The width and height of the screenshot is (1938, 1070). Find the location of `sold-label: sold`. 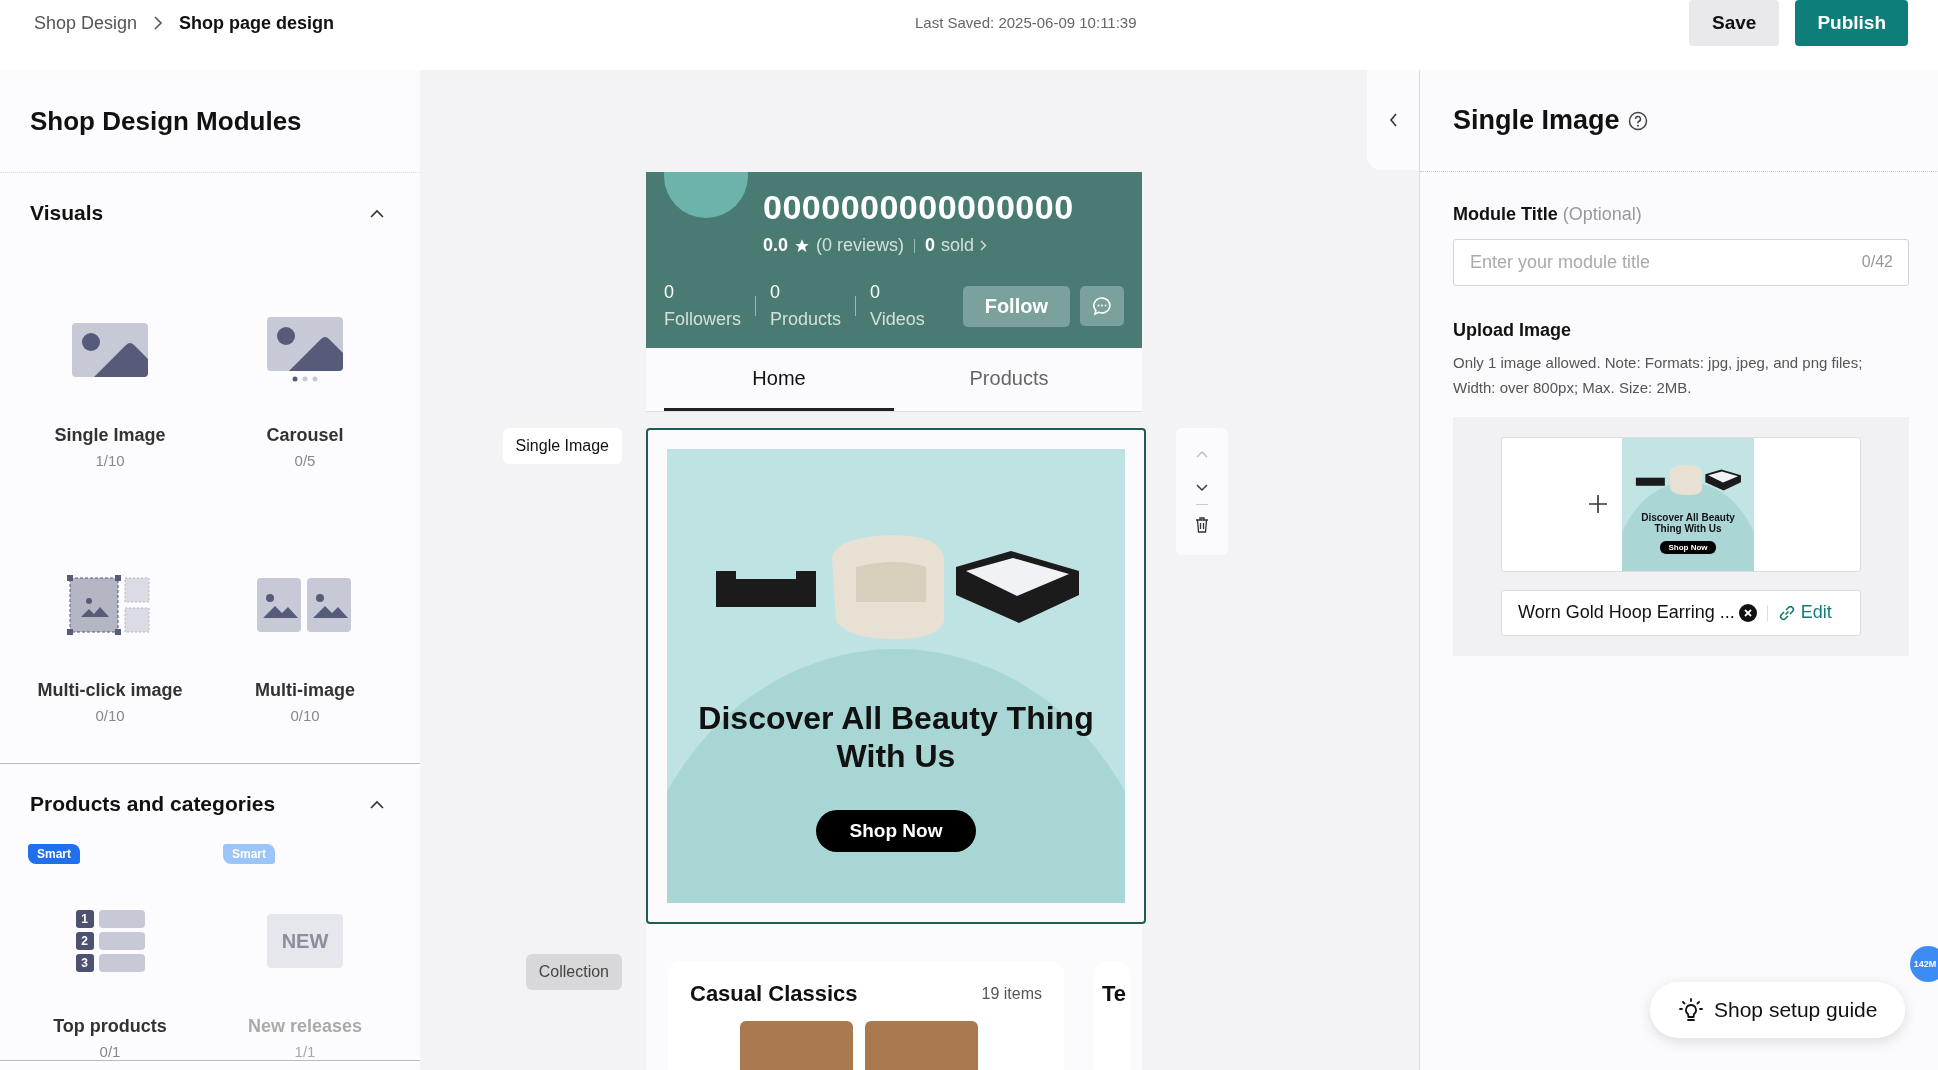

sold-label: sold is located at coordinates (958, 245).